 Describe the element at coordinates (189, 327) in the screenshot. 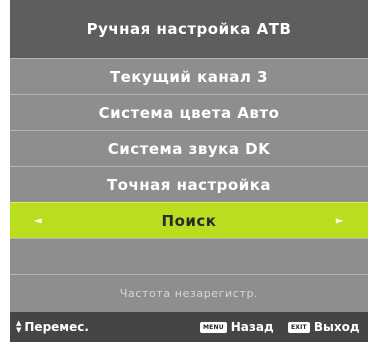

I see `footer-bar: ▲ ▼ Перемес. MENU Назад EXIT Выход` at that location.